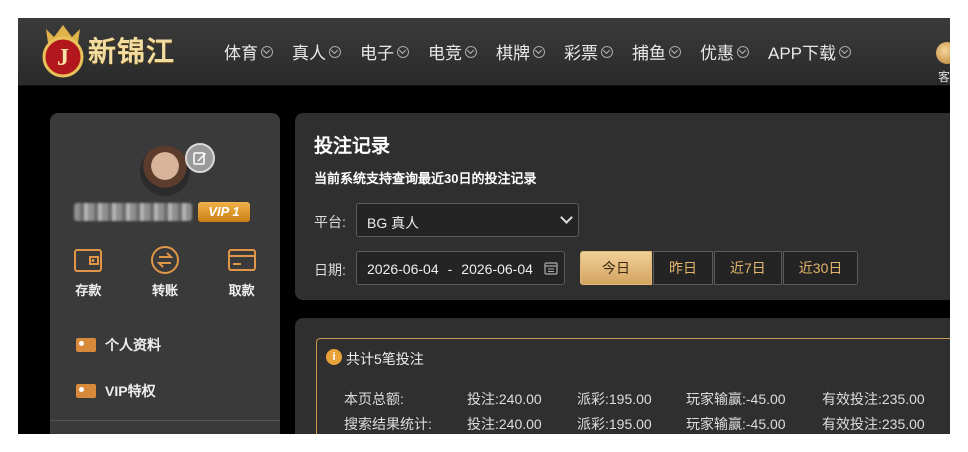 This screenshot has height=452, width=968. Describe the element at coordinates (717, 53) in the screenshot. I see `nav-label: 优惠` at that location.